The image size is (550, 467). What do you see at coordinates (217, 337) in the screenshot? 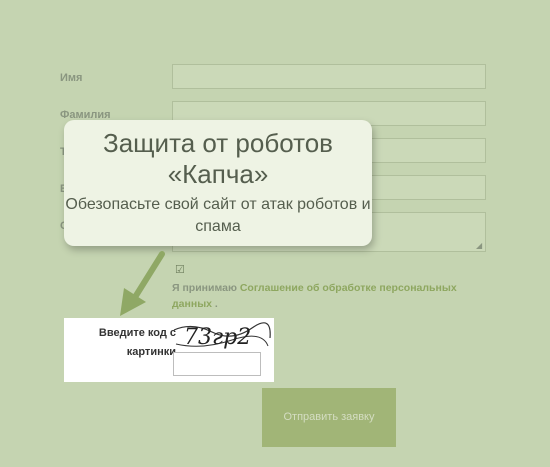
I see `captcha-code: 73гр2` at bounding box center [217, 337].